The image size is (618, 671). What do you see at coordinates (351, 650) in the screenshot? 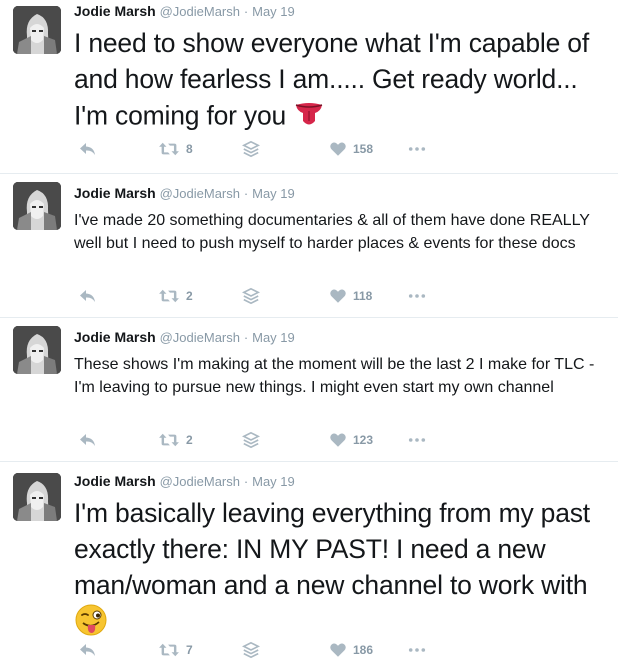
I see `like-button: 186` at bounding box center [351, 650].